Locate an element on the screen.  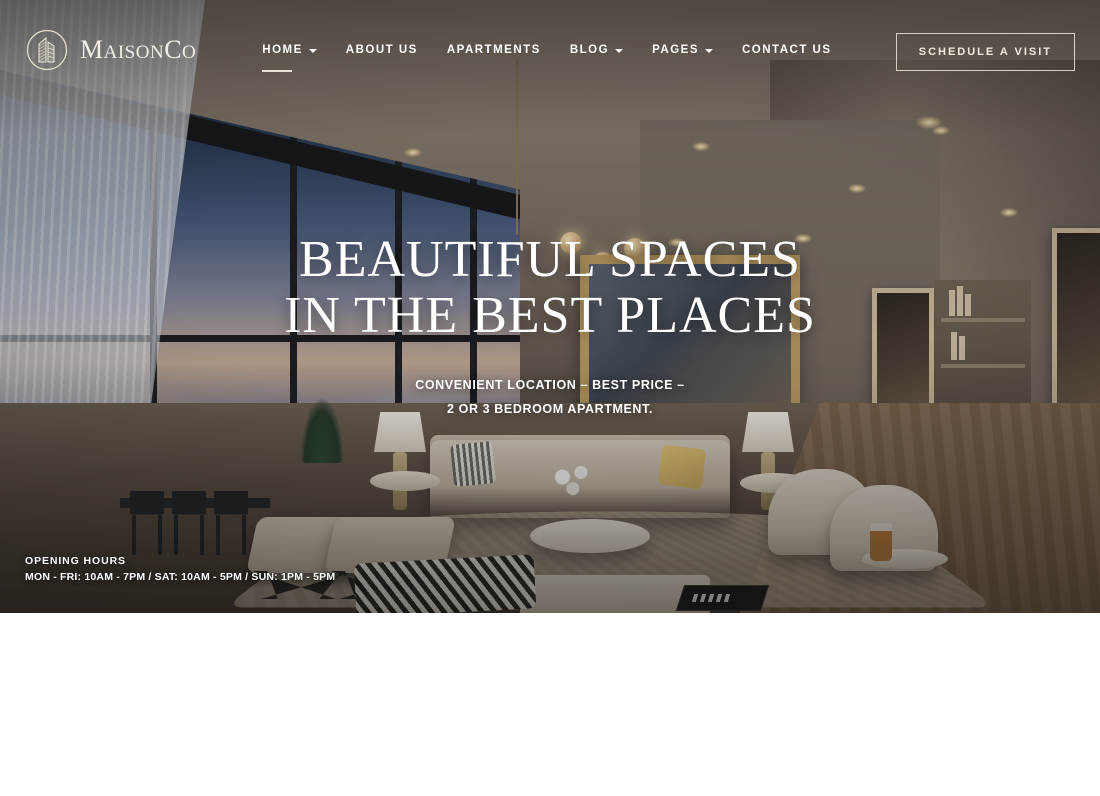
brand-logo: MAISONCO is located at coordinates (110, 50).